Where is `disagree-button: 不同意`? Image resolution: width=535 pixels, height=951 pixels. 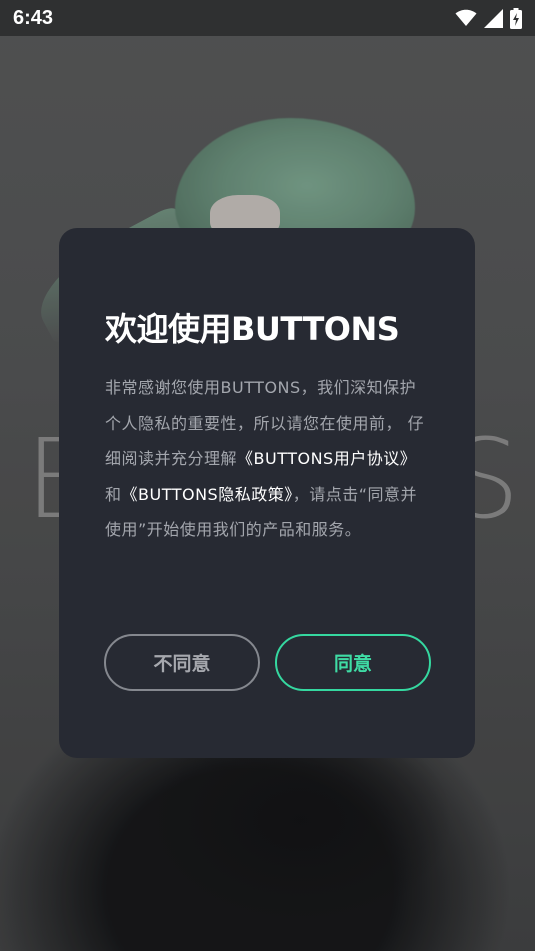 disagree-button: 不同意 is located at coordinates (182, 662).